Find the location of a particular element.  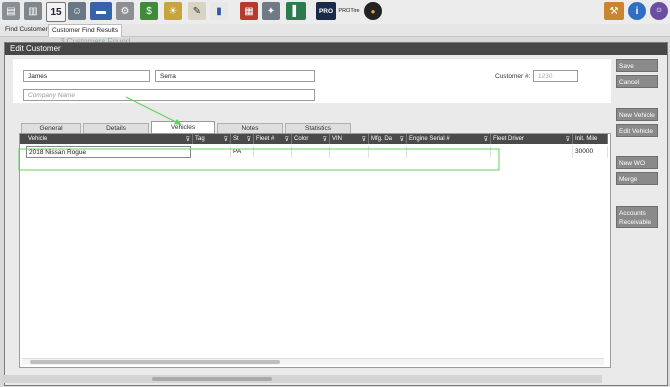

bar-chart-icon: ▮ is located at coordinates (219, 11).